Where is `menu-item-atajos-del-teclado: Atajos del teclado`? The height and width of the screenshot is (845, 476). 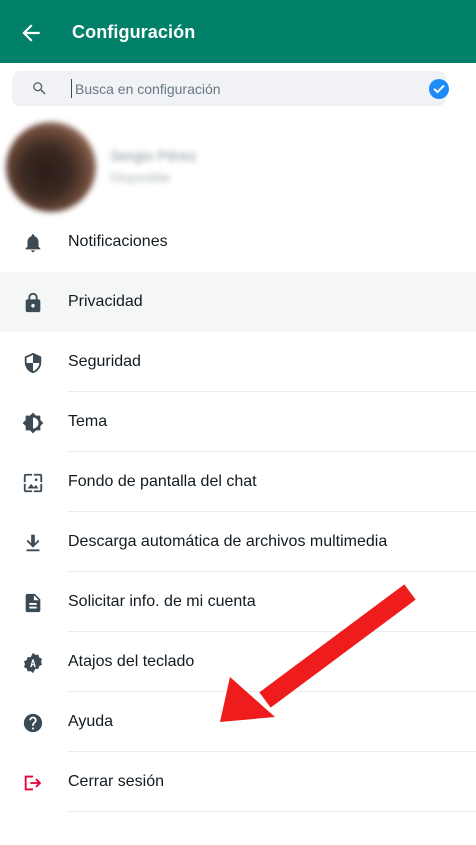 menu-item-atajos-del-teclado: Atajos del teclado is located at coordinates (238, 662).